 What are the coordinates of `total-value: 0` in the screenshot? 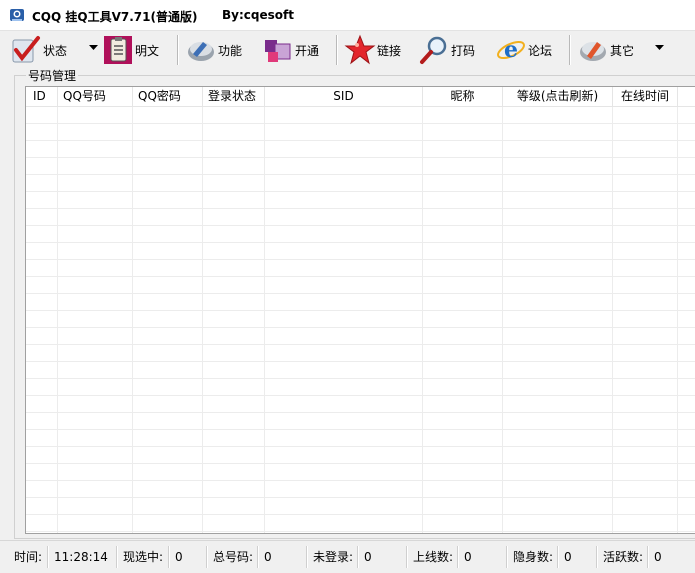 It's located at (268, 557).